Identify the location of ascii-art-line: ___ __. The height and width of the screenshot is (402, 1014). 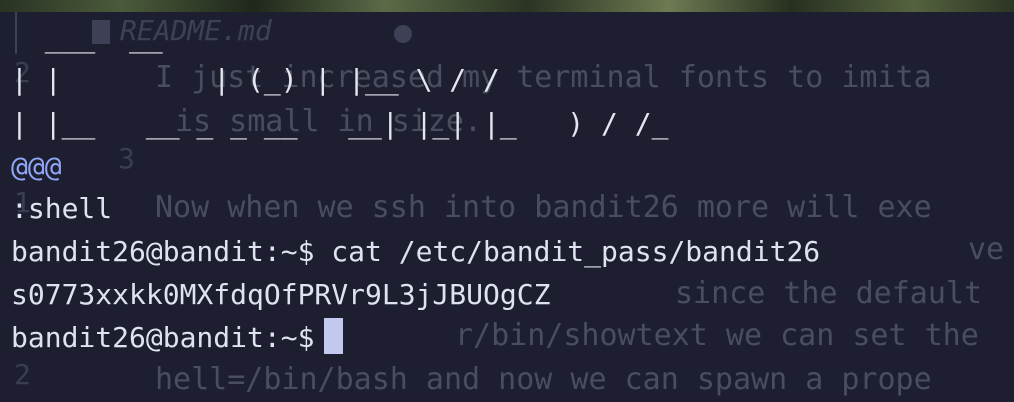
(87, 37).